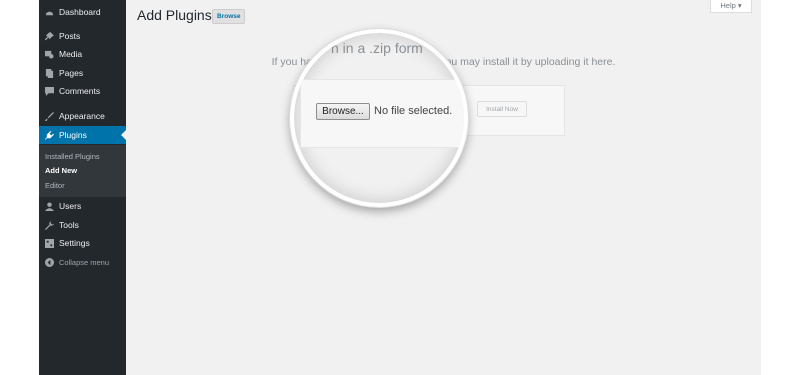  Describe the element at coordinates (413, 111) in the screenshot. I see `file-status-text: No file selected.` at that location.